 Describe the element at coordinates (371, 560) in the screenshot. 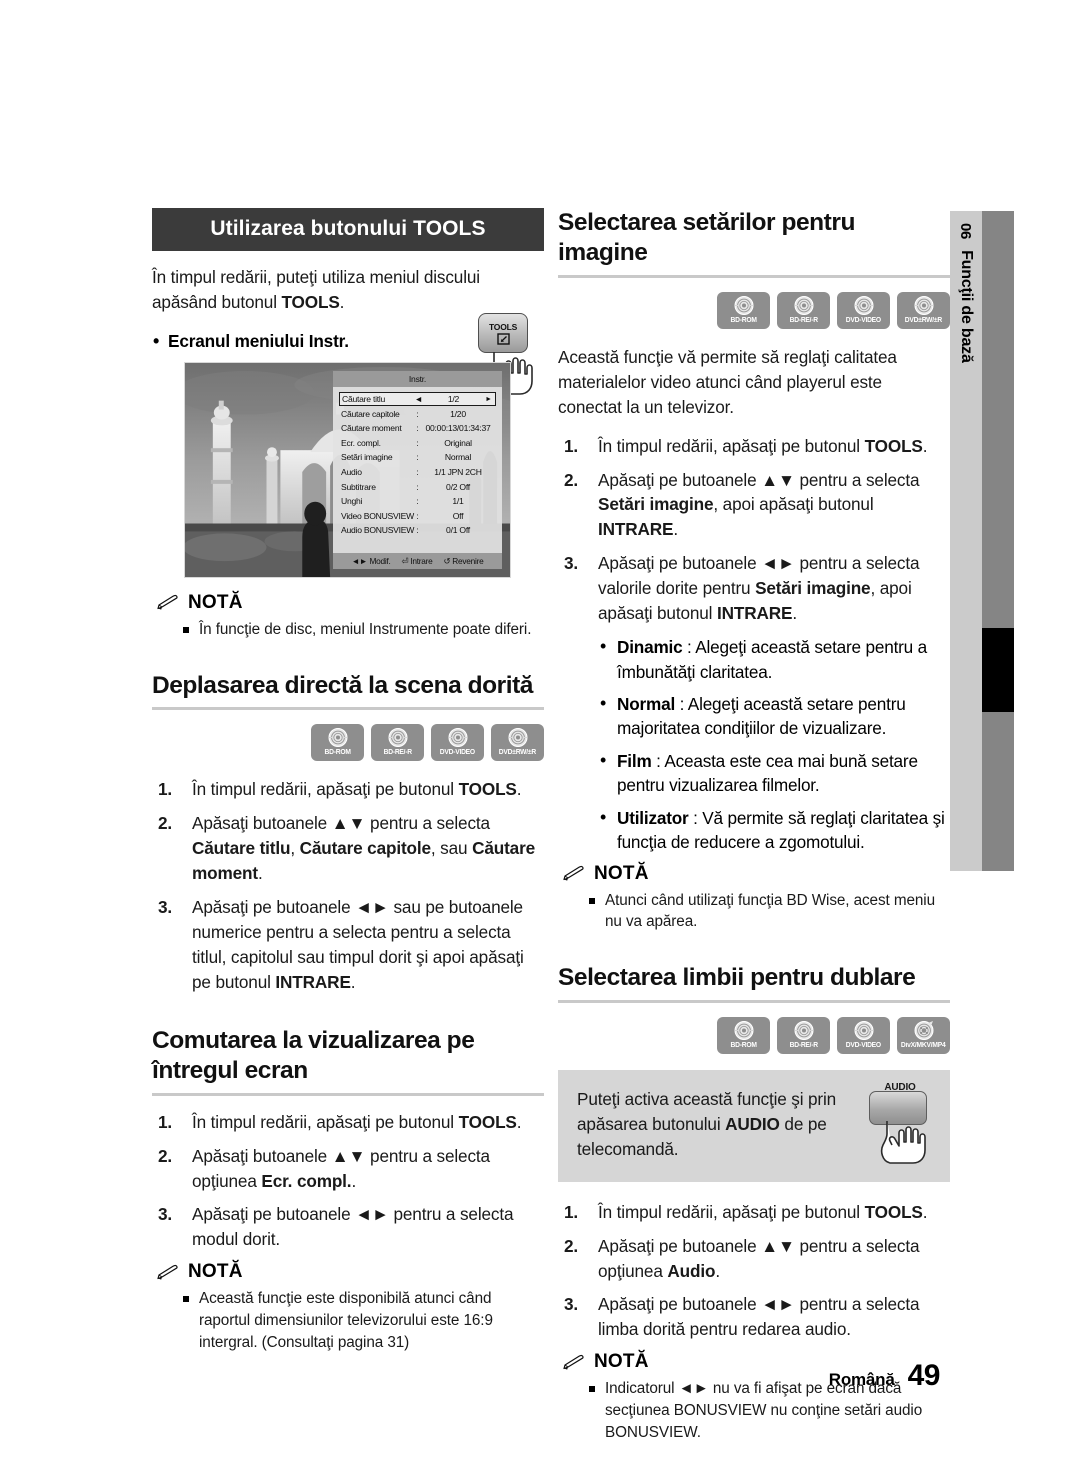

I see `osd-footer-modify: ◄► Modif.` at that location.